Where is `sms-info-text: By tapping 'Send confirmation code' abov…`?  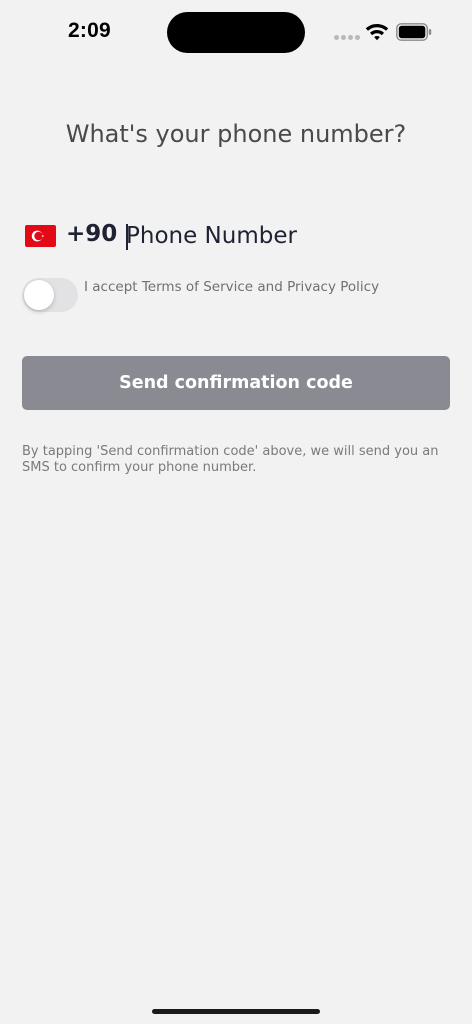
sms-info-text: By tapping 'Send confirmation code' abov… is located at coordinates (230, 459).